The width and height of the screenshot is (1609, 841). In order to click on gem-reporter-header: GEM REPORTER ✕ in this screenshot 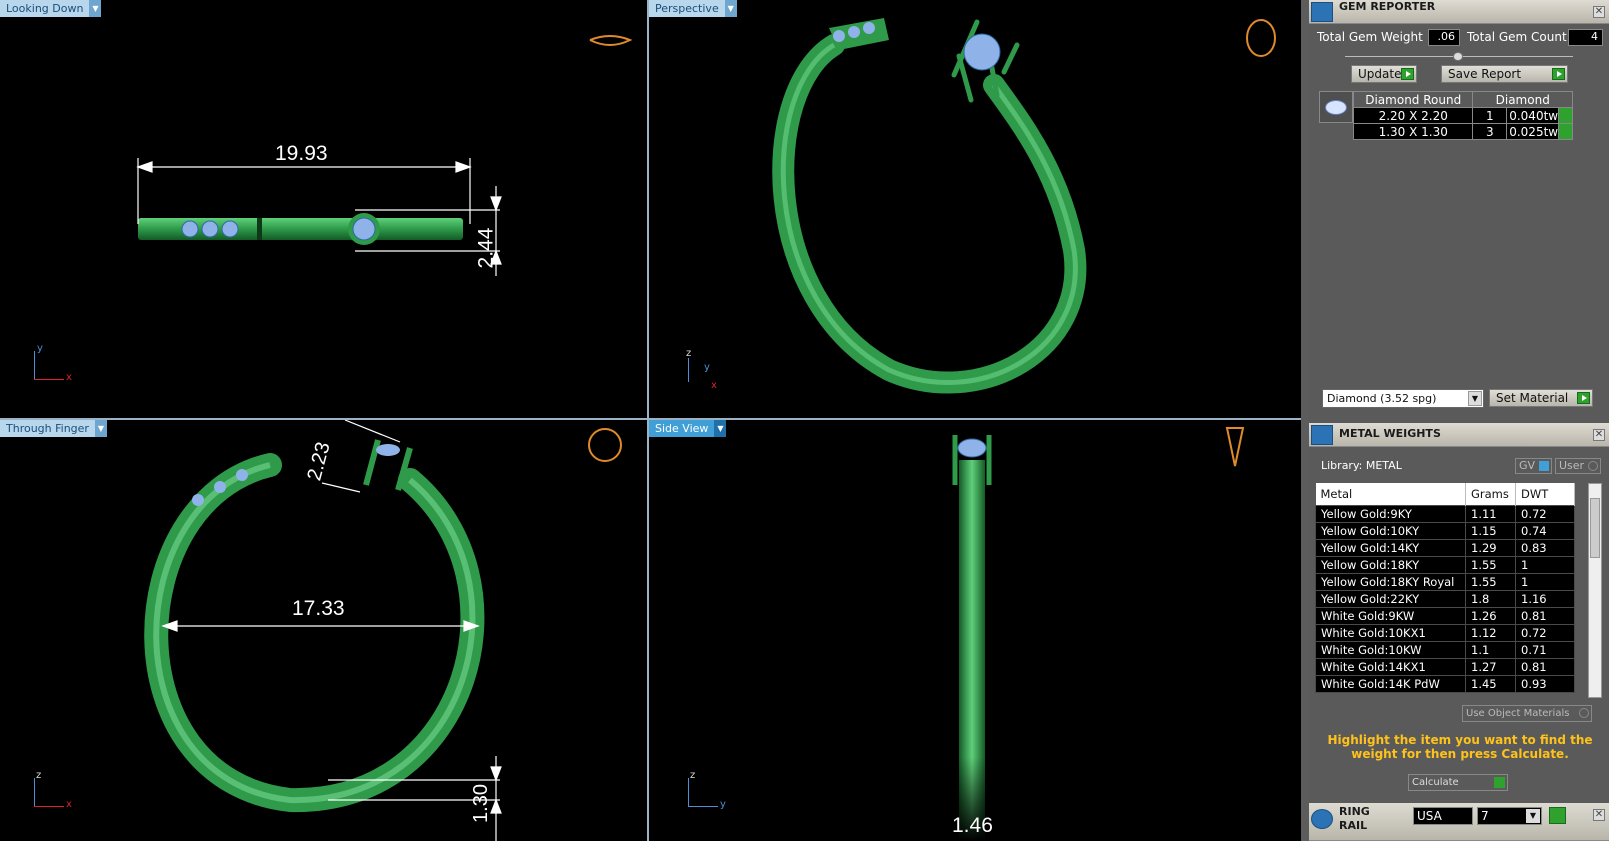, I will do `click(1459, 12)`.